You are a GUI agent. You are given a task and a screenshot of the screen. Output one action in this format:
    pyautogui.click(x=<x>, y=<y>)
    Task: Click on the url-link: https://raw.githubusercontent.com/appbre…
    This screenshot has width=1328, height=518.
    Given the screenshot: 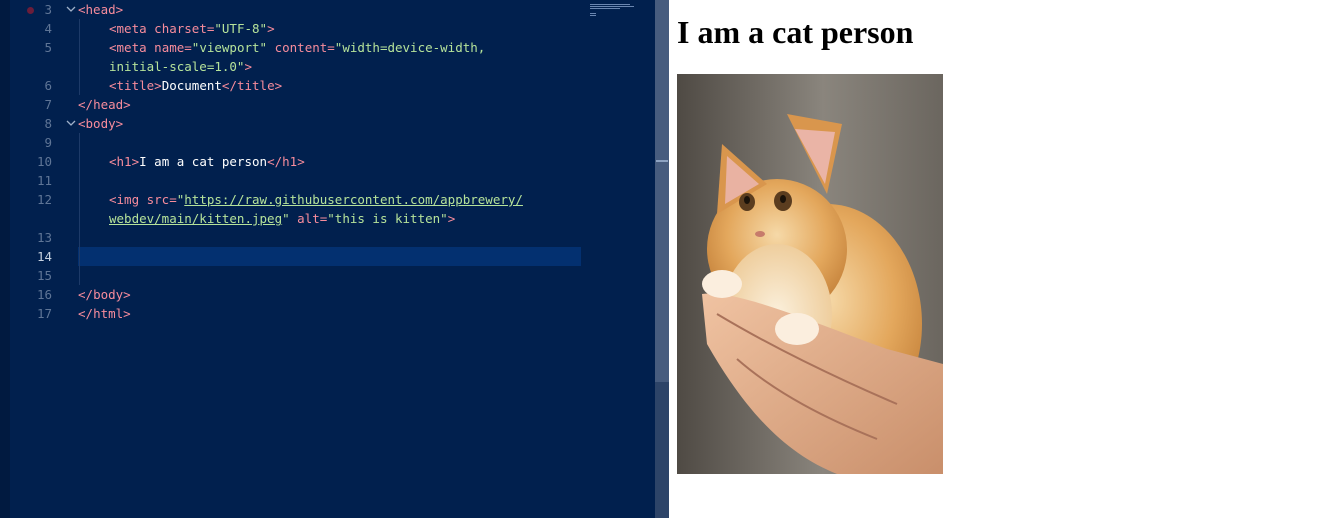 What is the action you would take?
    pyautogui.click(x=353, y=199)
    